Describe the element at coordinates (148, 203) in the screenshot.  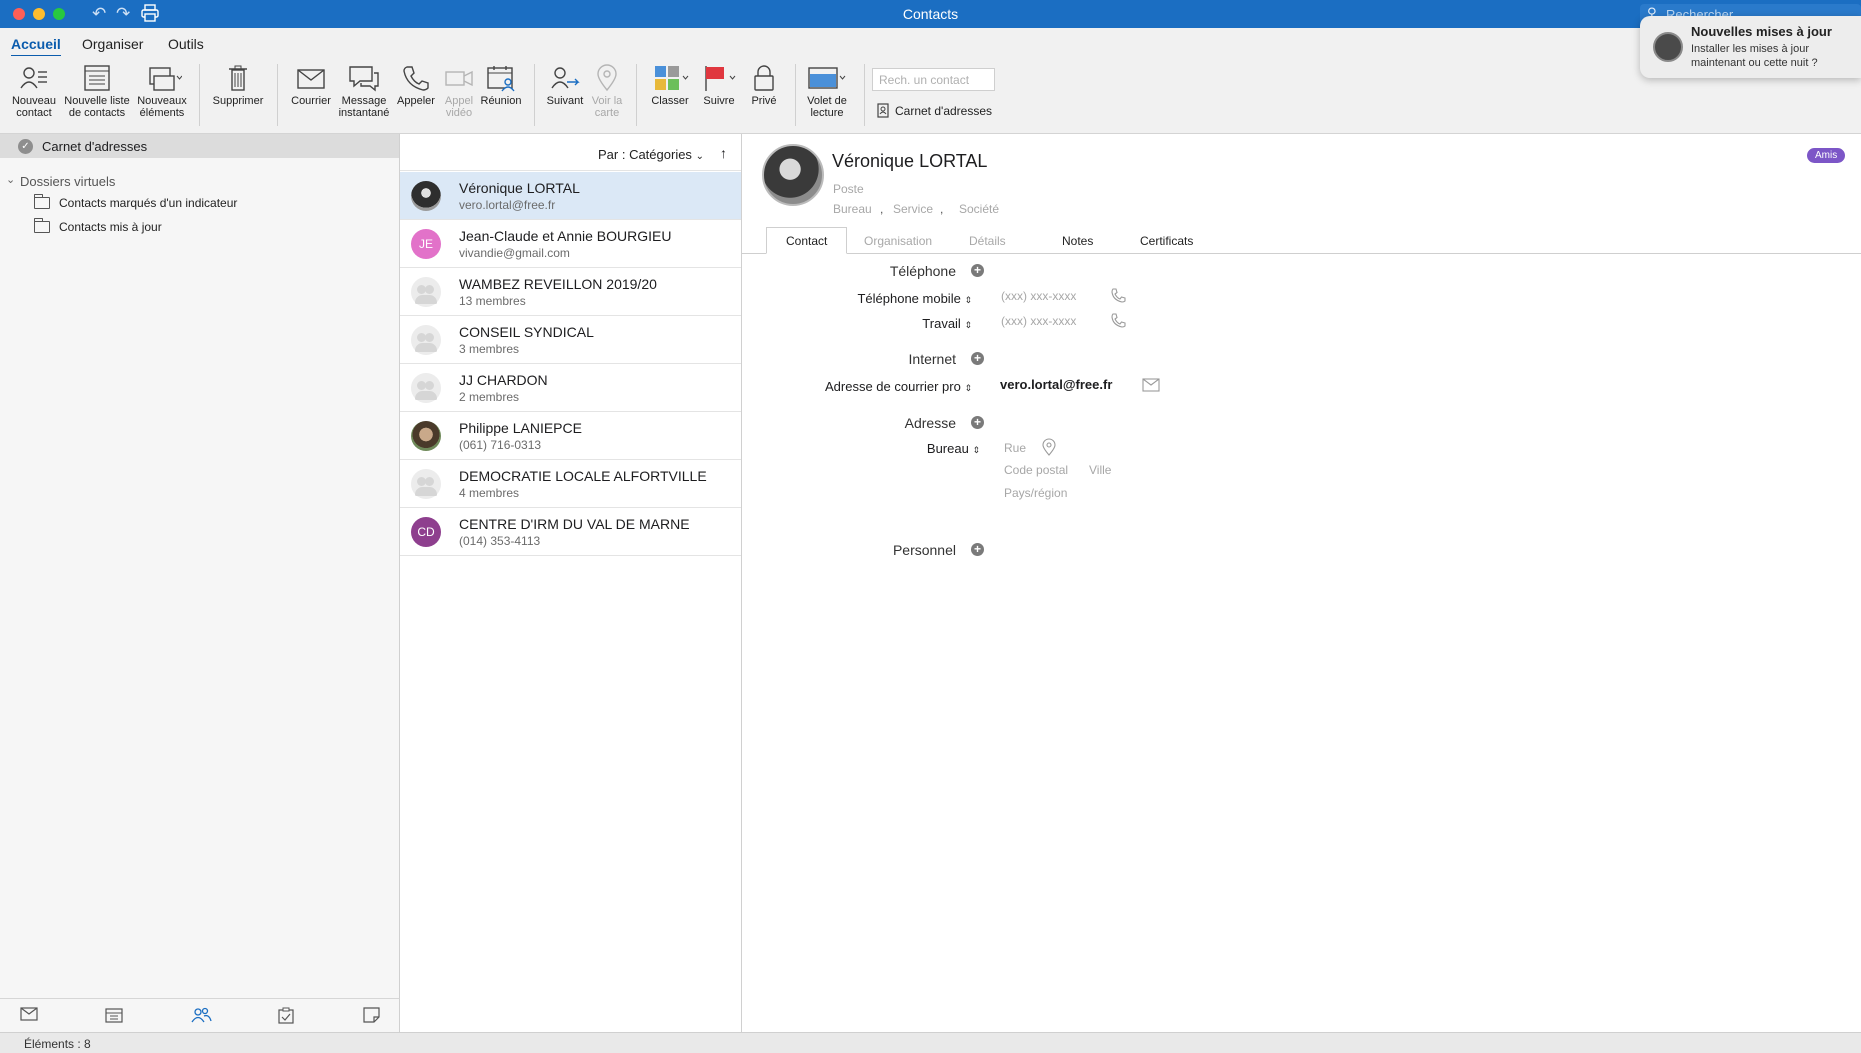
I see `sidebar-item-label: Contacts marqués d'un indicateur` at that location.